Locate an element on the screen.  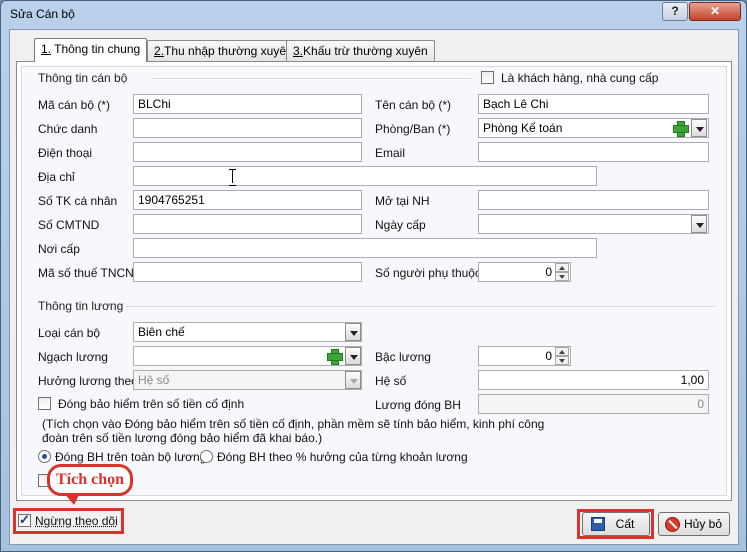
job-title-label: Chức danh is located at coordinates (68, 129).